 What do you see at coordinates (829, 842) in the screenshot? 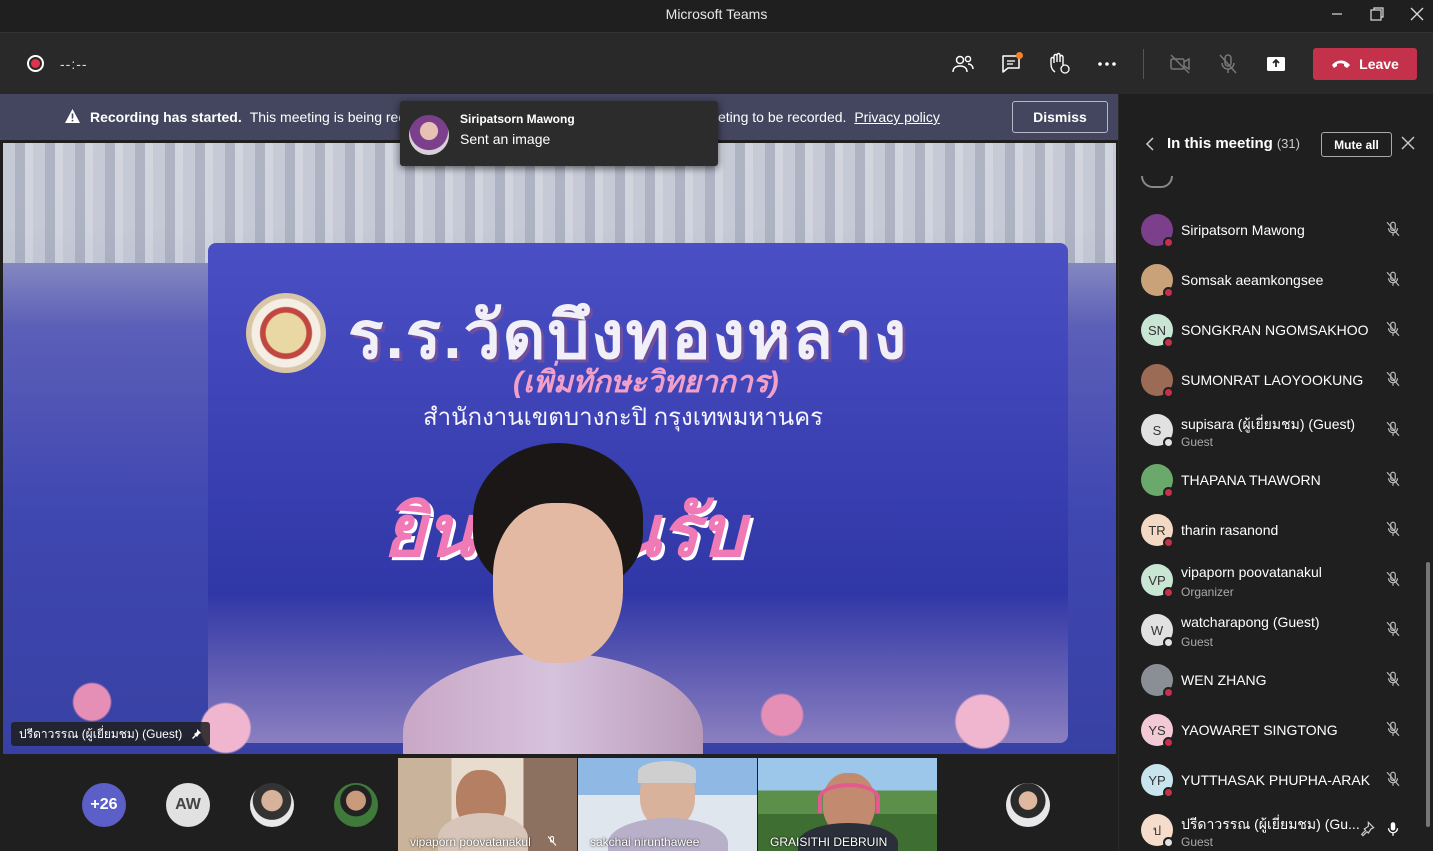
I see `tile-name: GRAISITHI DEBRUIN` at bounding box center [829, 842].